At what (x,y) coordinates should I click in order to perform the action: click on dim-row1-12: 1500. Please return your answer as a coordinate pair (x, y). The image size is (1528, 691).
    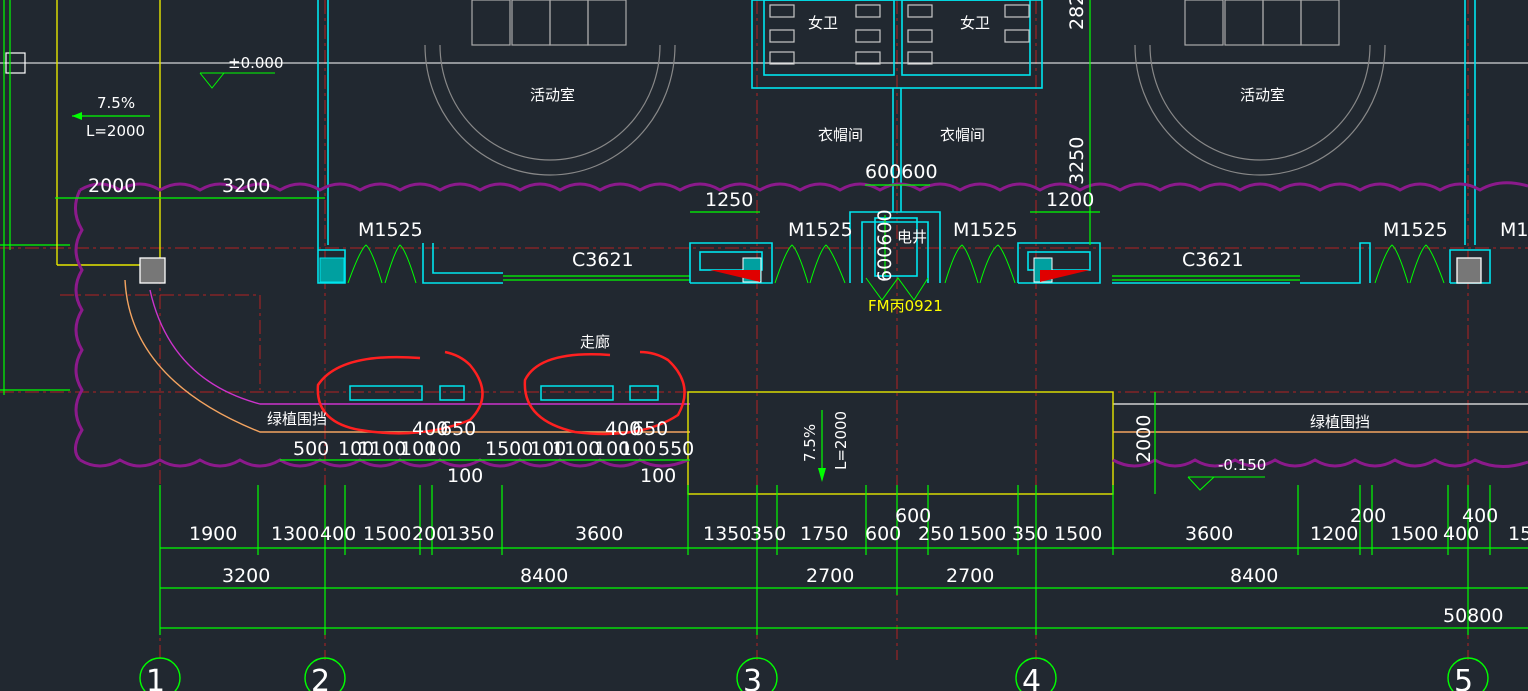
    Looking at the image, I should click on (982, 534).